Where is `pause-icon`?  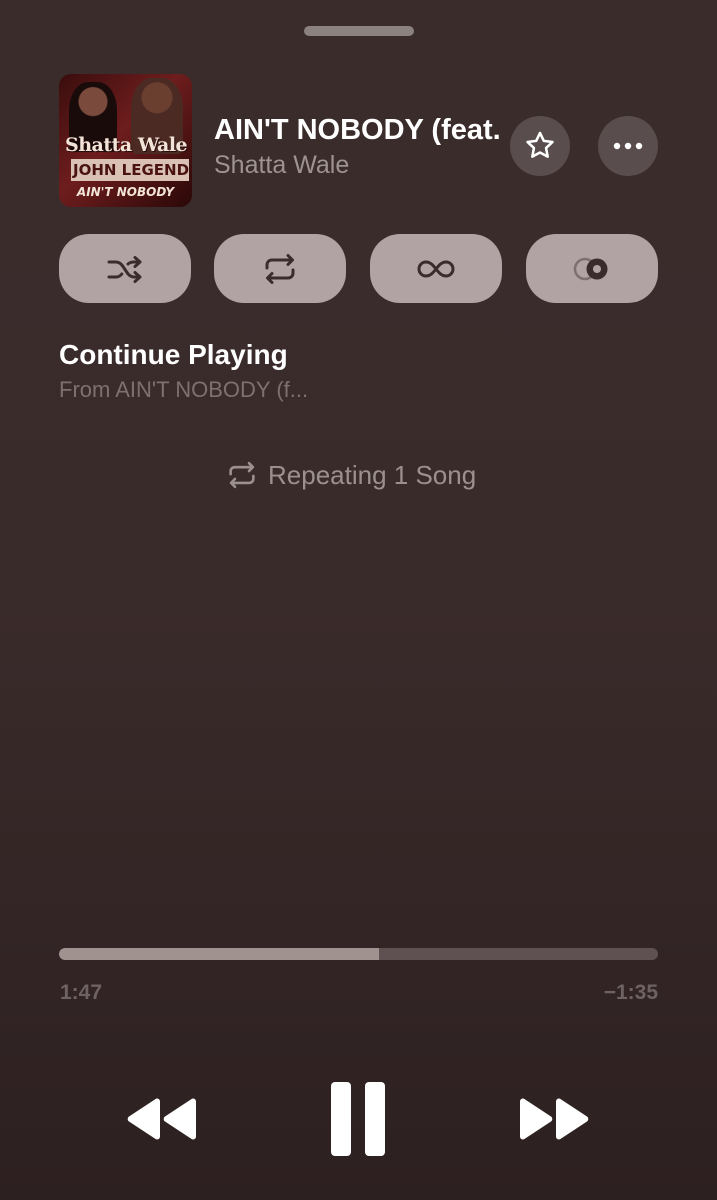
pause-icon is located at coordinates (358, 1119).